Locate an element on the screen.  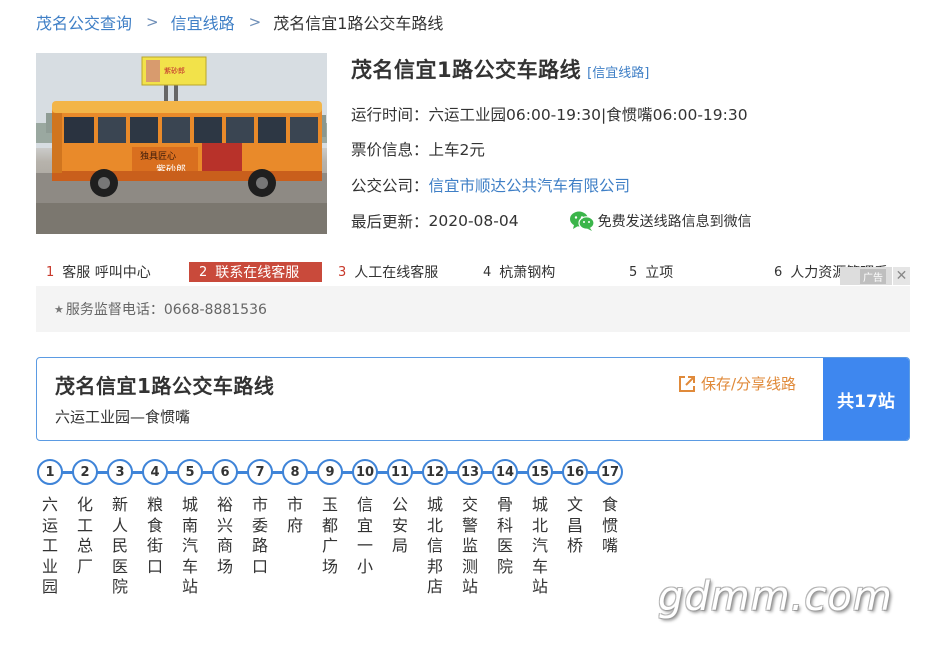
station-name: 信宜一小 is located at coordinates (364, 535).